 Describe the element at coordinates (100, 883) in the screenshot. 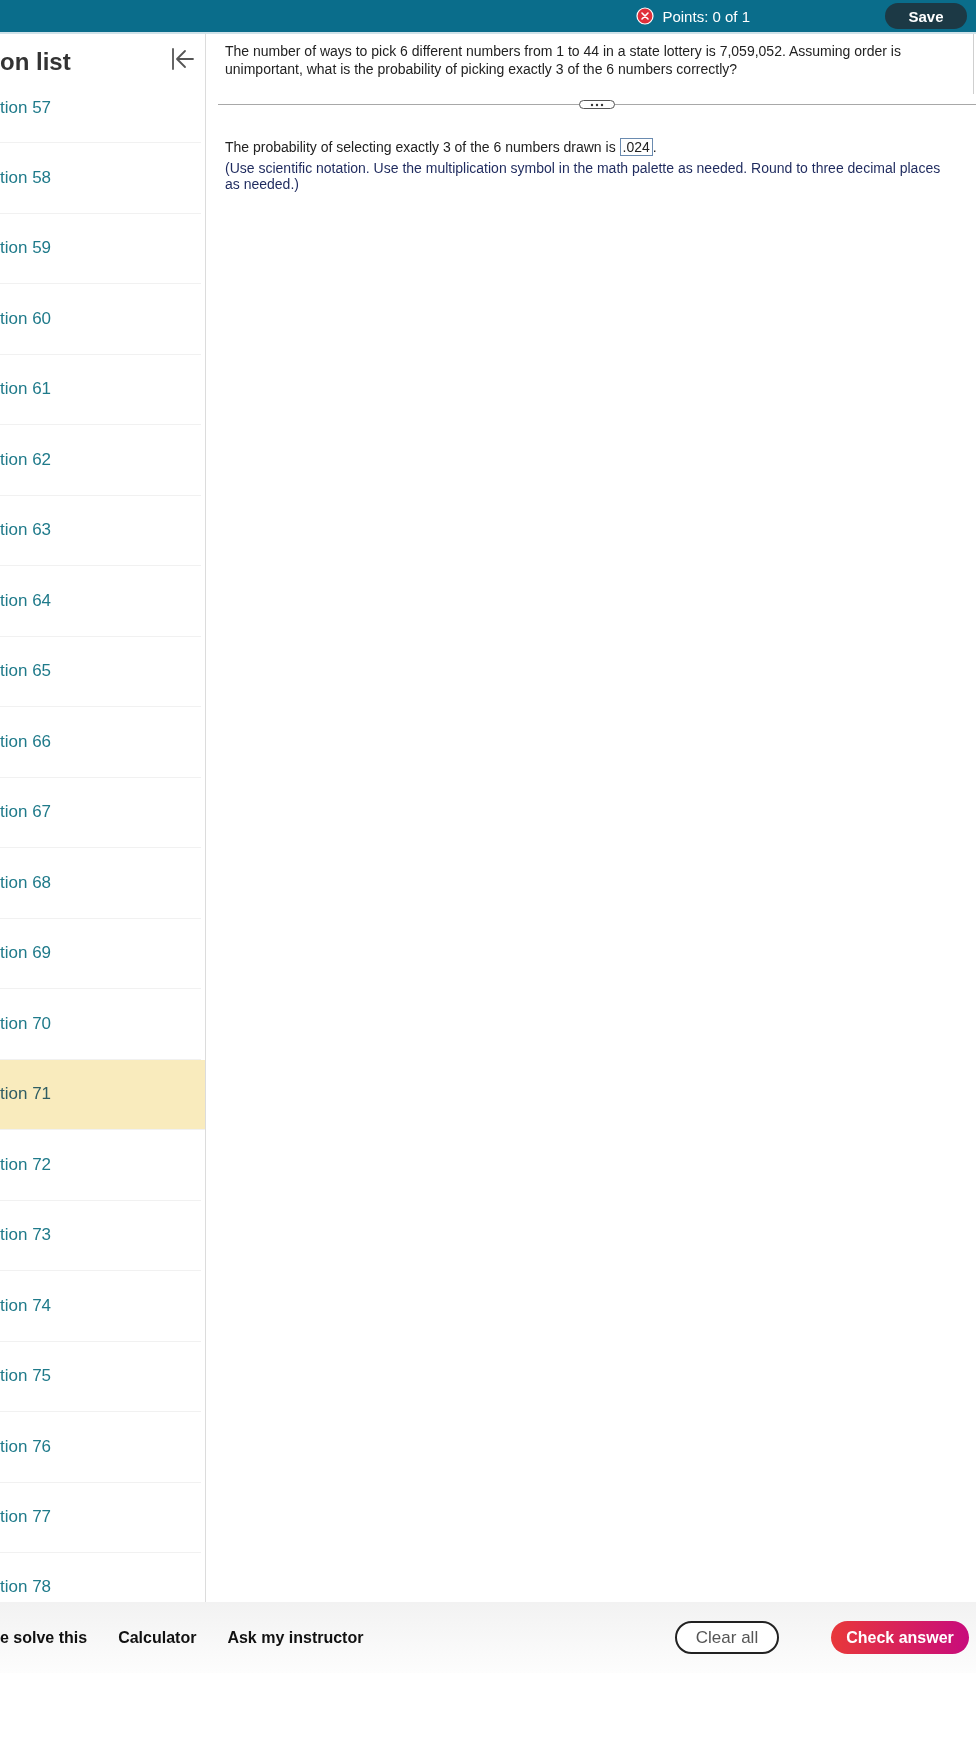

I see `question-list-item: tion 68` at that location.